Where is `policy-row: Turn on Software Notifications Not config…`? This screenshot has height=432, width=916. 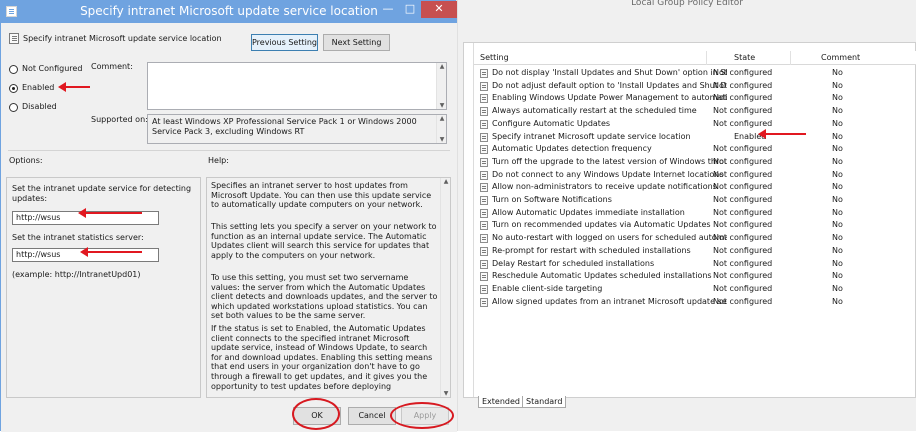
policy-row: Turn on Software Notifications Not config… is located at coordinates (696, 200).